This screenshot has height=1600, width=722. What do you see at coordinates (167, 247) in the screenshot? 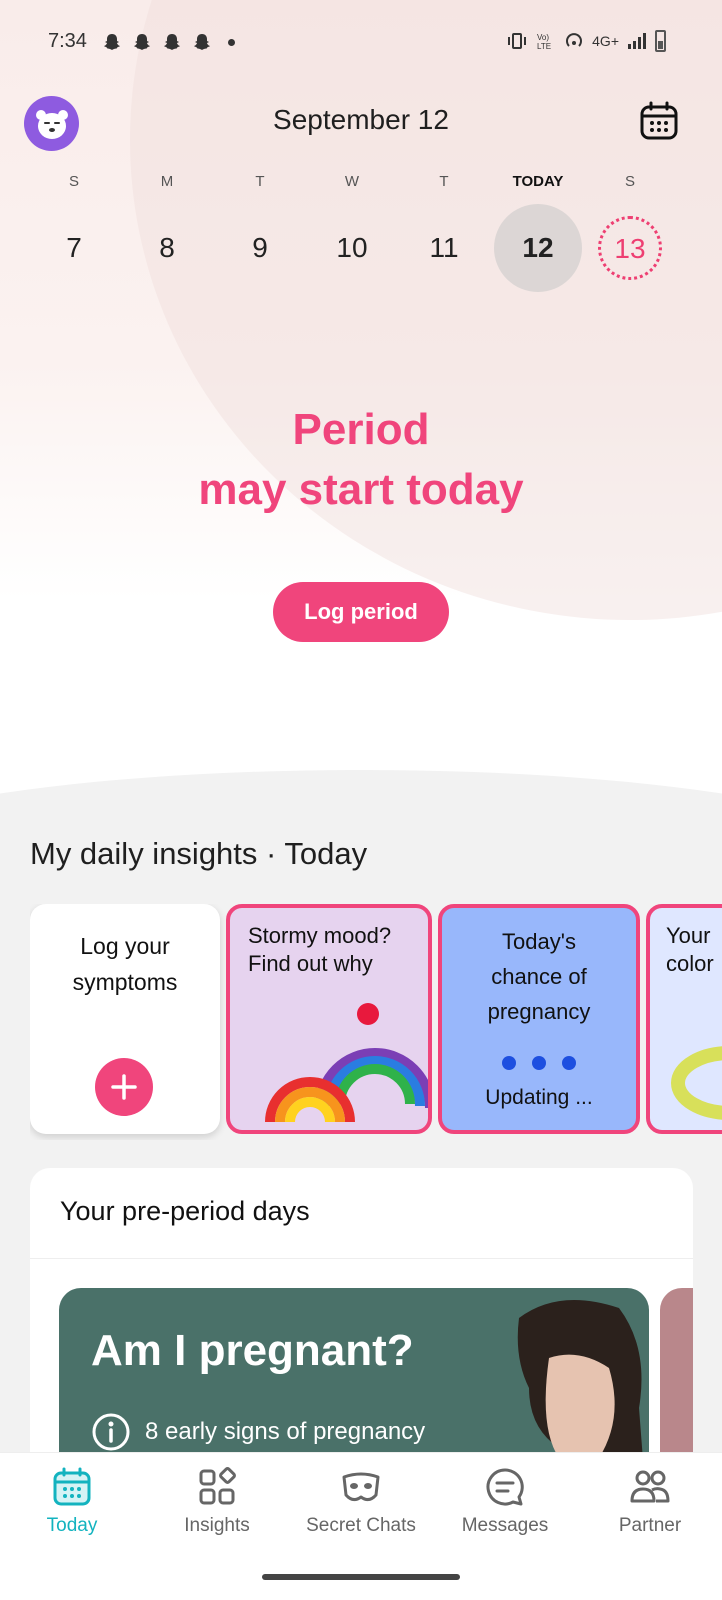
I see `day-number: 8` at bounding box center [167, 247].